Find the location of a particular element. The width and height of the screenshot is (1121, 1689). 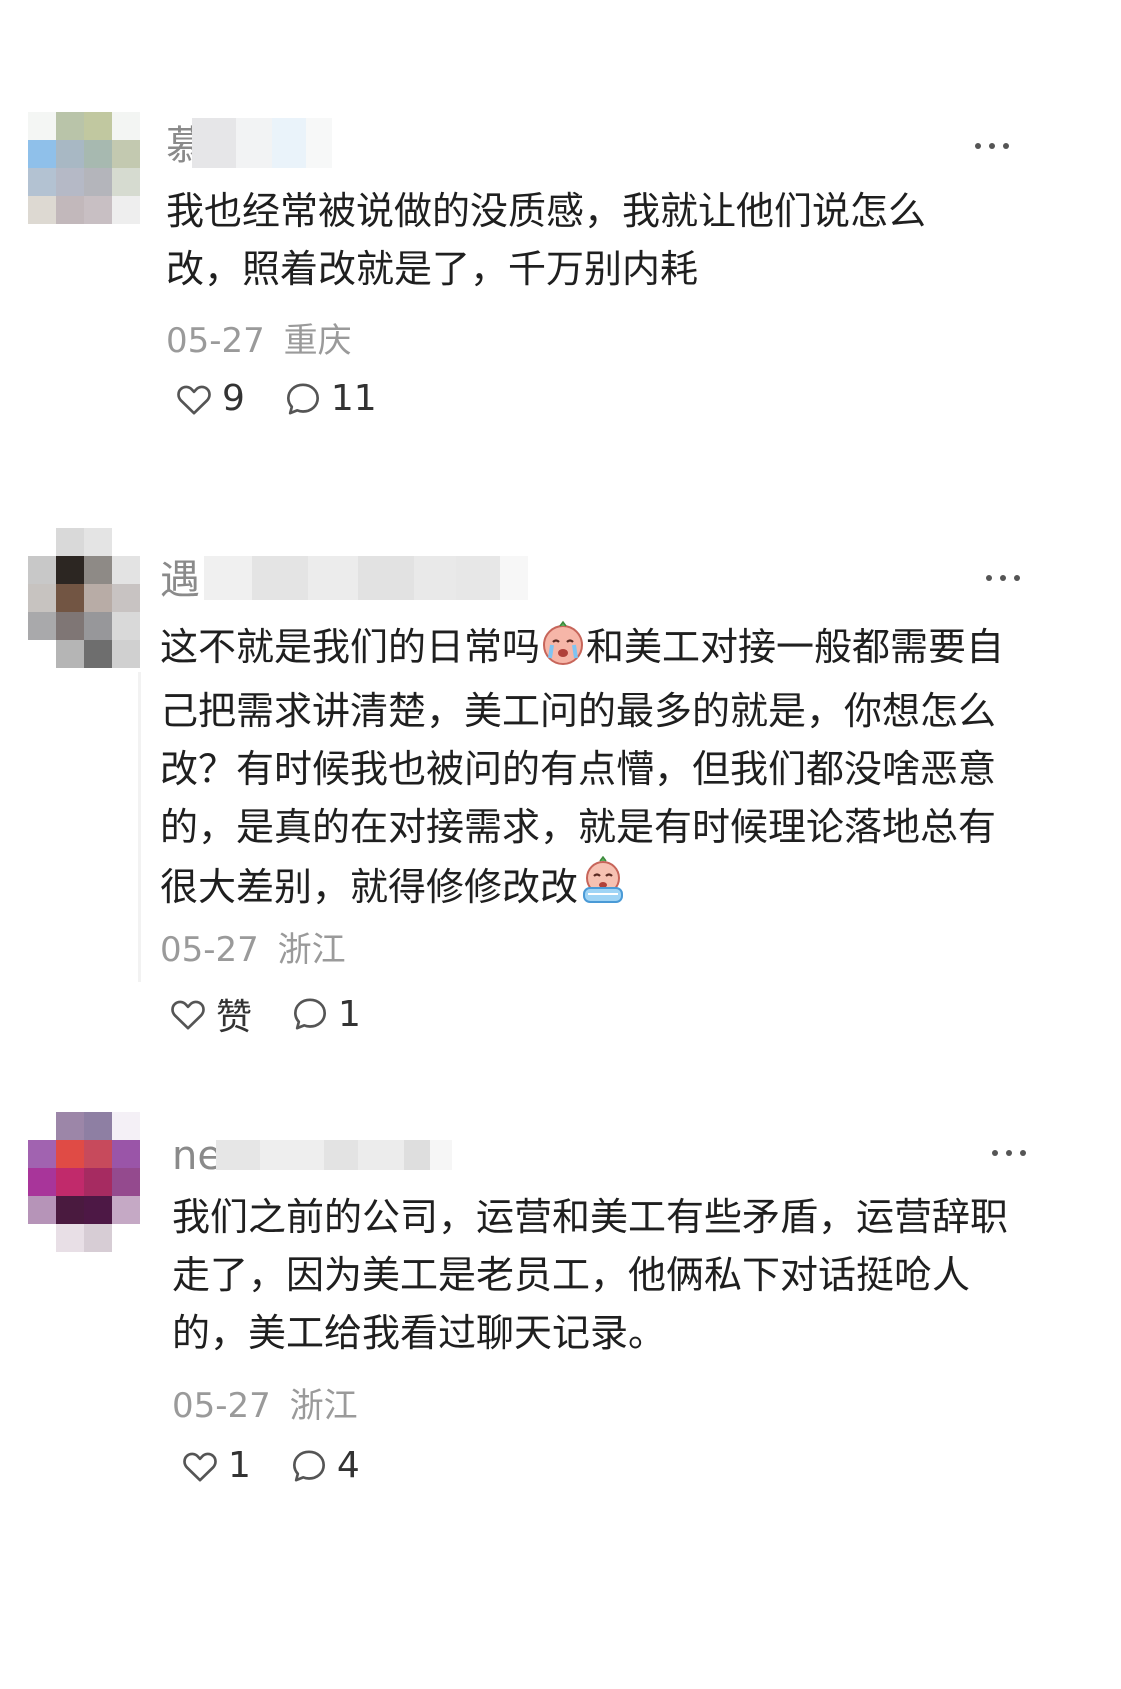

like-button: 赞 is located at coordinates (210, 1014).